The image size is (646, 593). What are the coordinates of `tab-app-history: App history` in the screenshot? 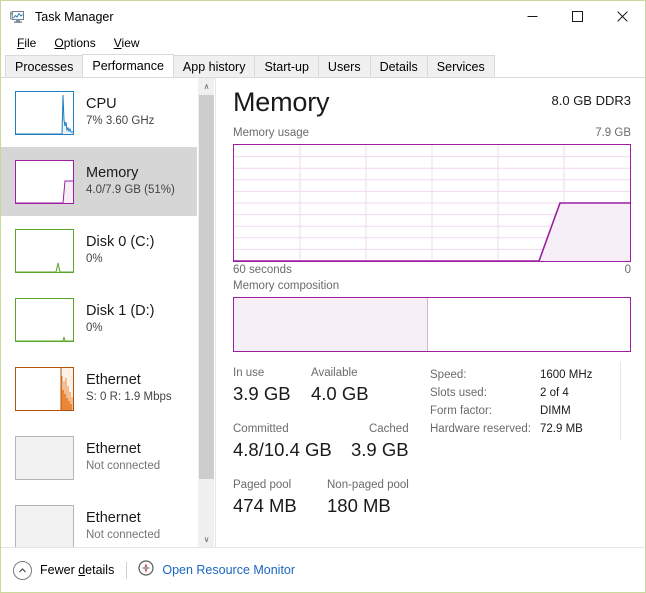 It's located at (214, 66).